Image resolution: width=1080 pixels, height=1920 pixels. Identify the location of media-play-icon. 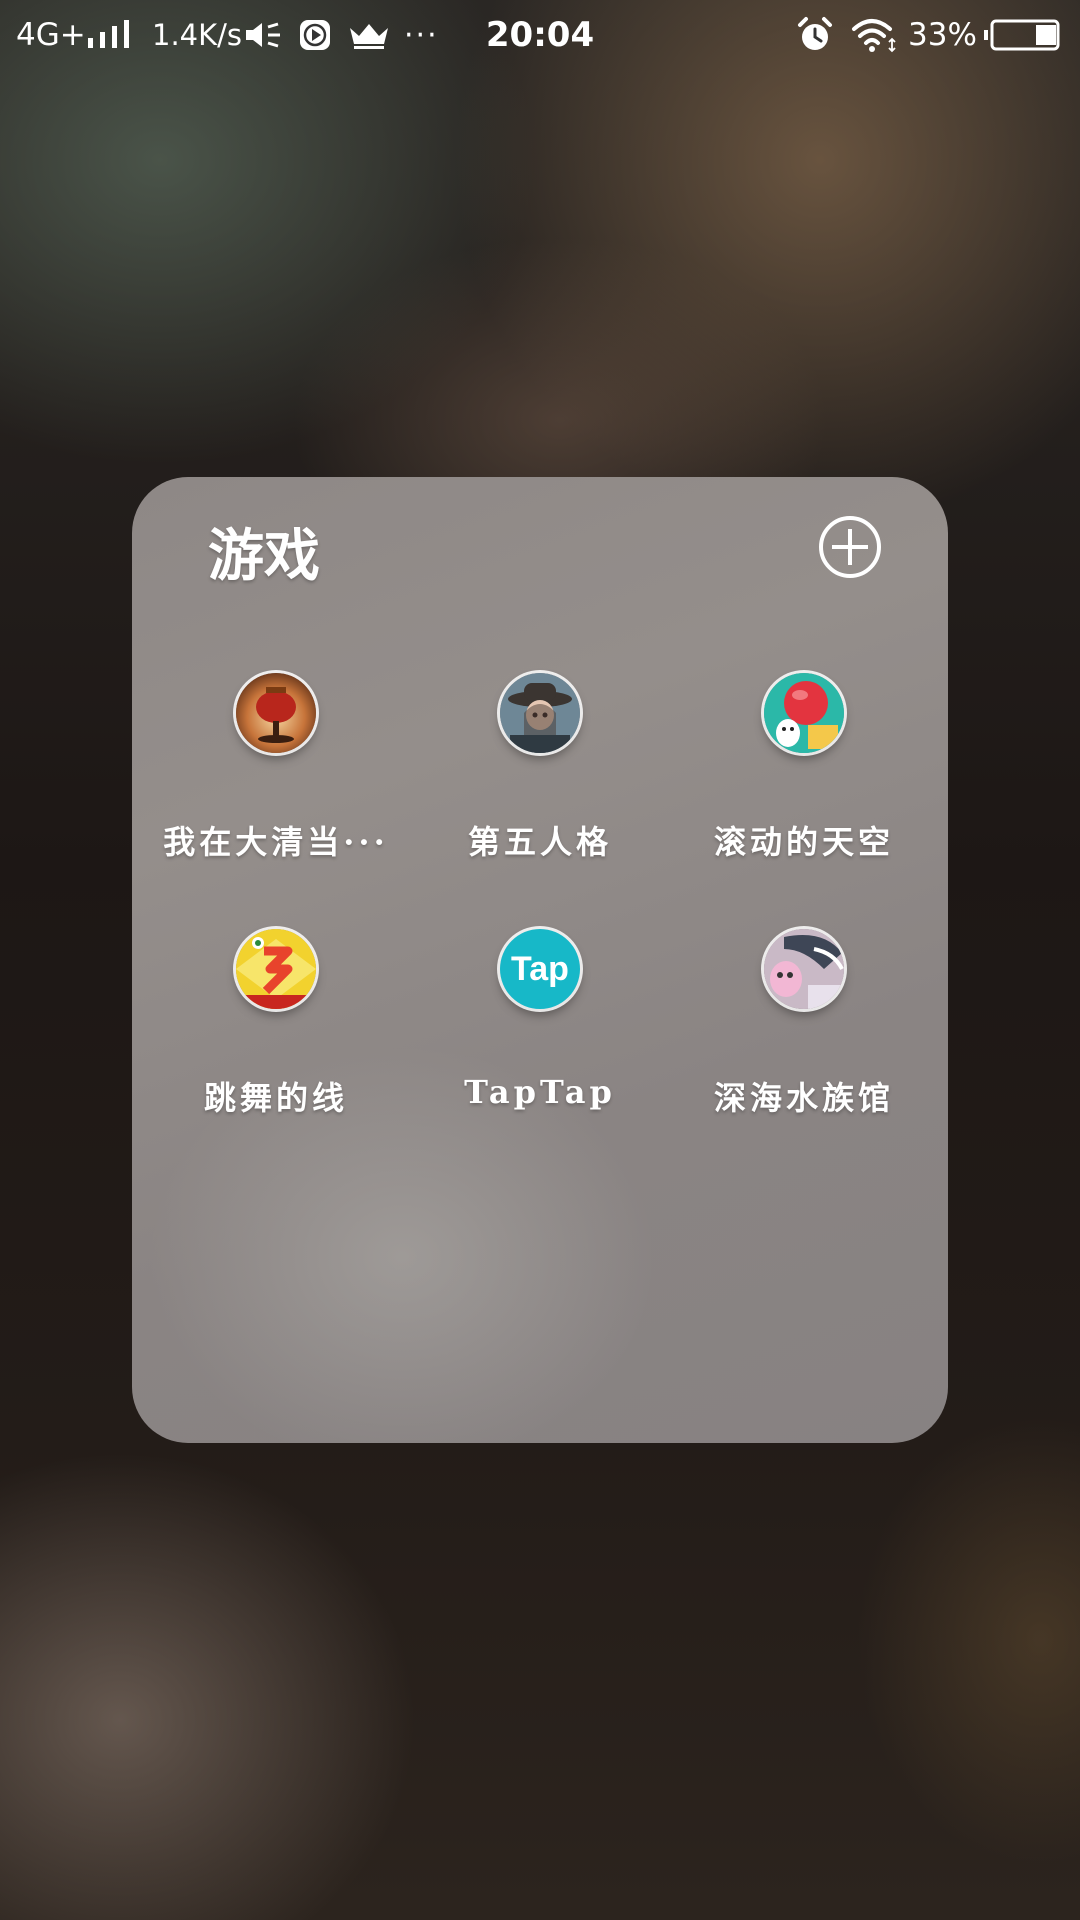
(315, 35).